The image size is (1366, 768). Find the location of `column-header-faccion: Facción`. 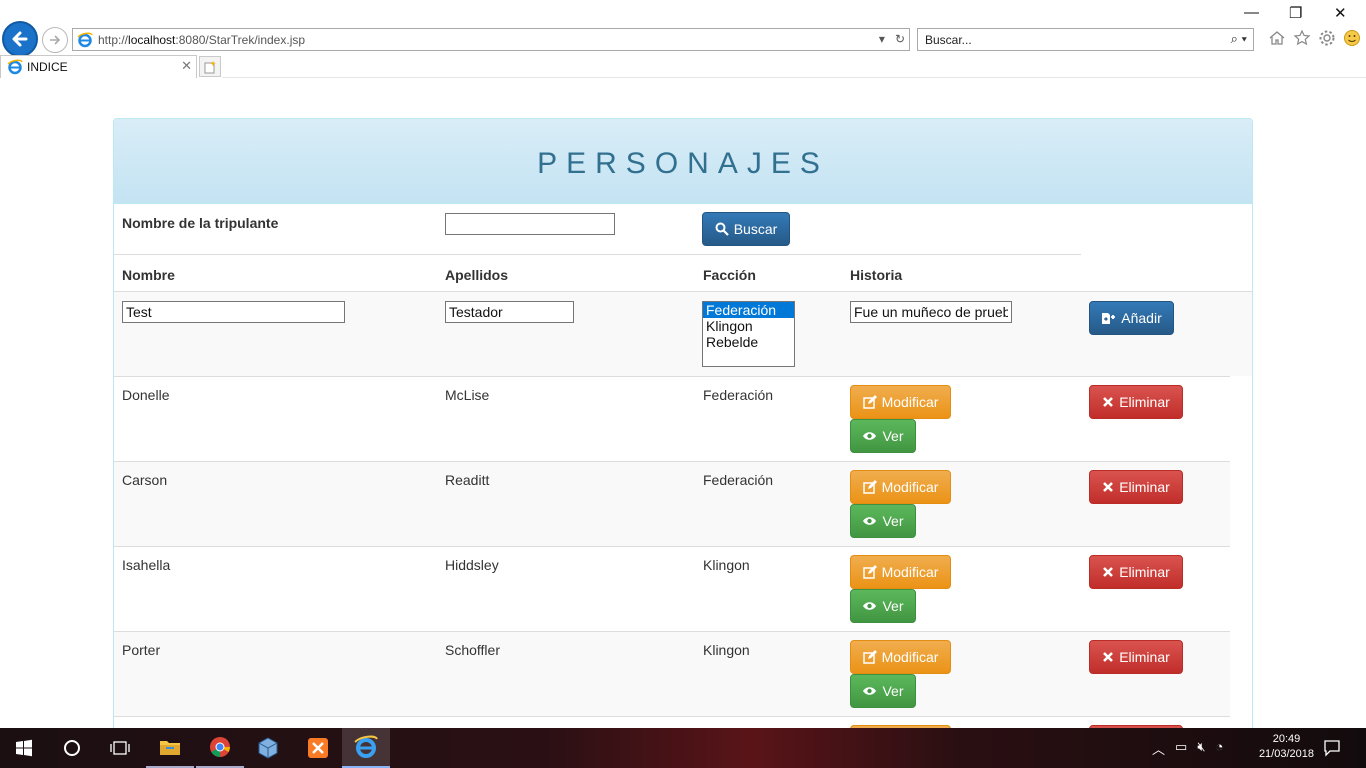

column-header-faccion: Facción is located at coordinates (729, 275).